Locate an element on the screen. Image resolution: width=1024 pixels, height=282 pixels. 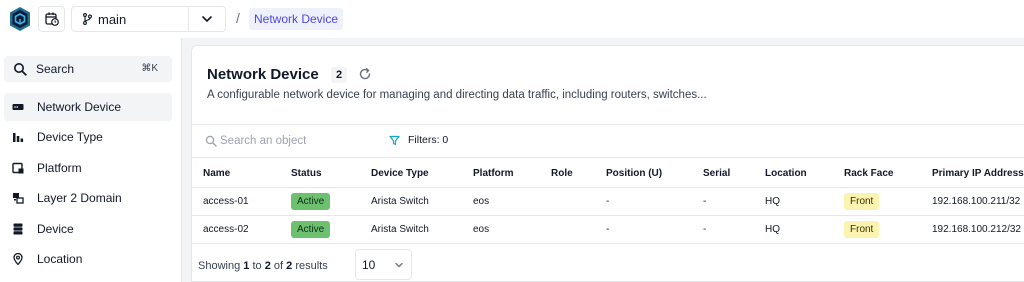
cell-name: access-01 is located at coordinates (236, 201).